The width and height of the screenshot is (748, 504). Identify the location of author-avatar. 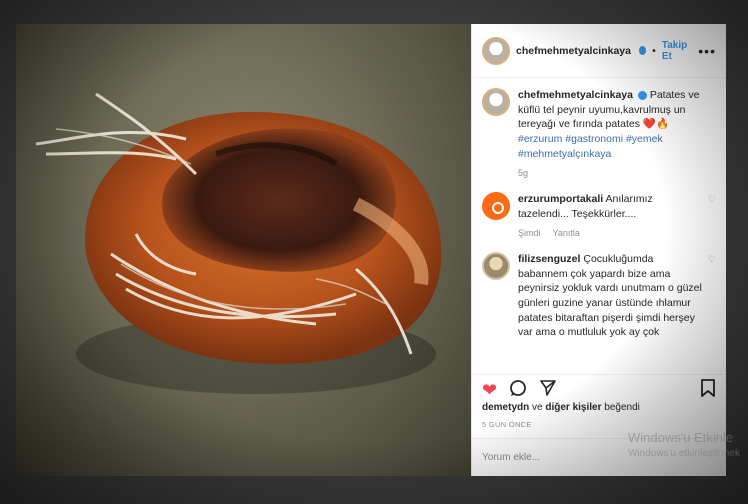
(496, 50).